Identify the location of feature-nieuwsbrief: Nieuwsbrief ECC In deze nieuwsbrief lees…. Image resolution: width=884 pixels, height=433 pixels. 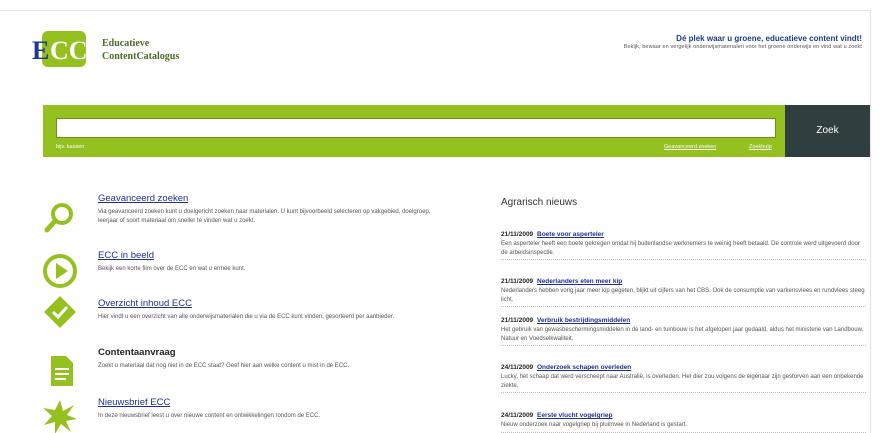
(242, 415).